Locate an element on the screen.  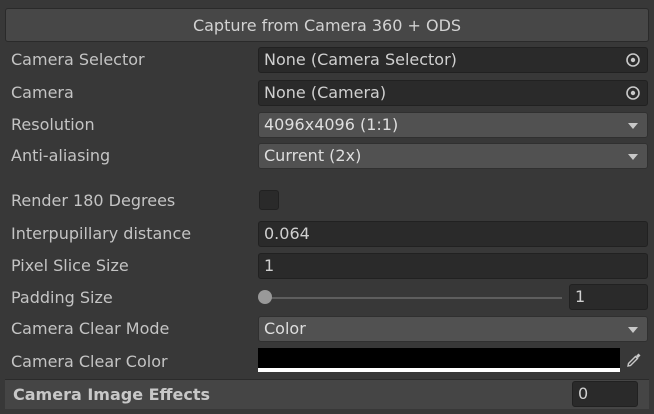
resolution-value: 4096x4096 (1:1) is located at coordinates (331, 124).